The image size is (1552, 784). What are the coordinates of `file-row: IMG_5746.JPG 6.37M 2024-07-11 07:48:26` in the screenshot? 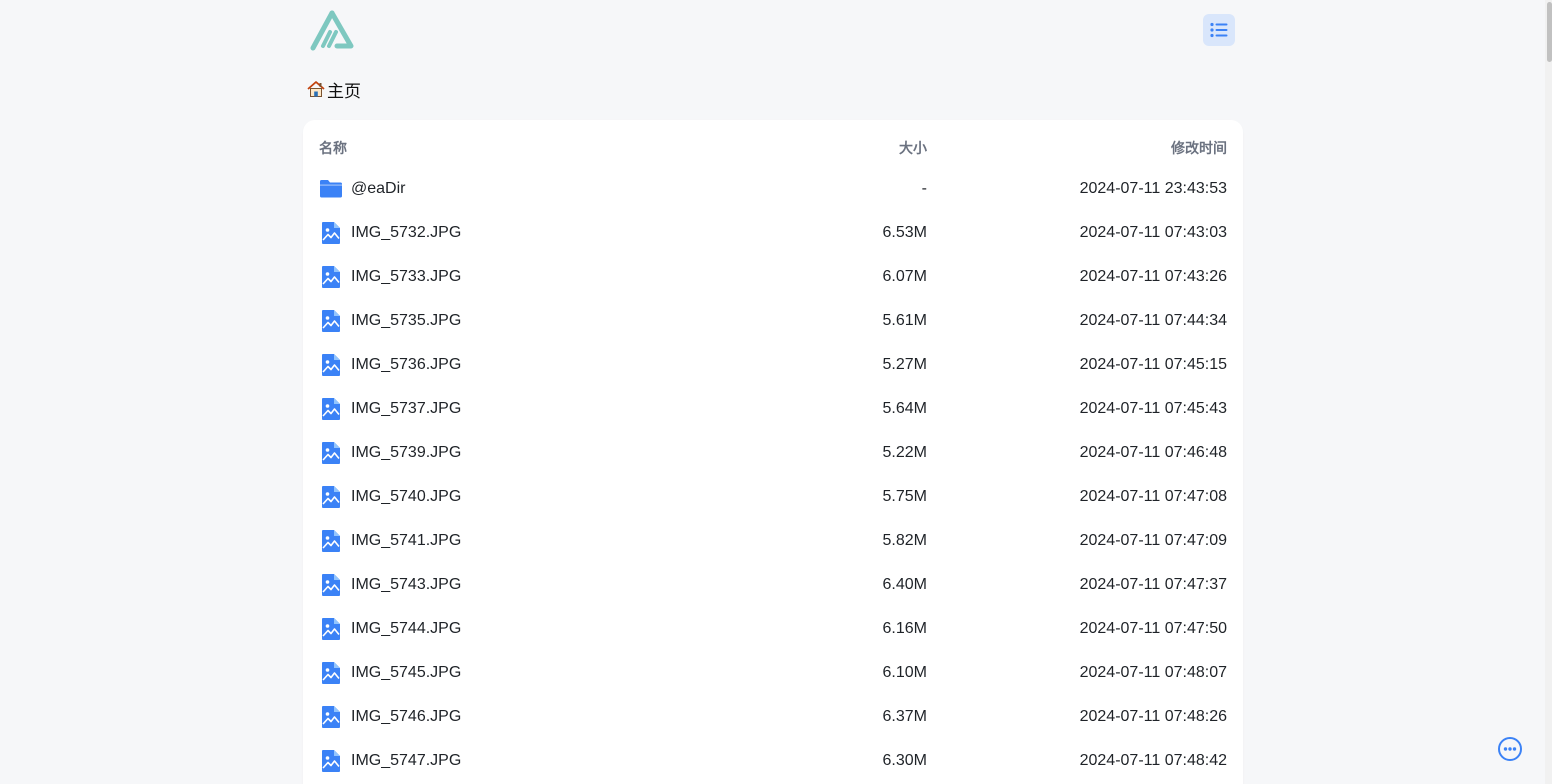 It's located at (773, 717).